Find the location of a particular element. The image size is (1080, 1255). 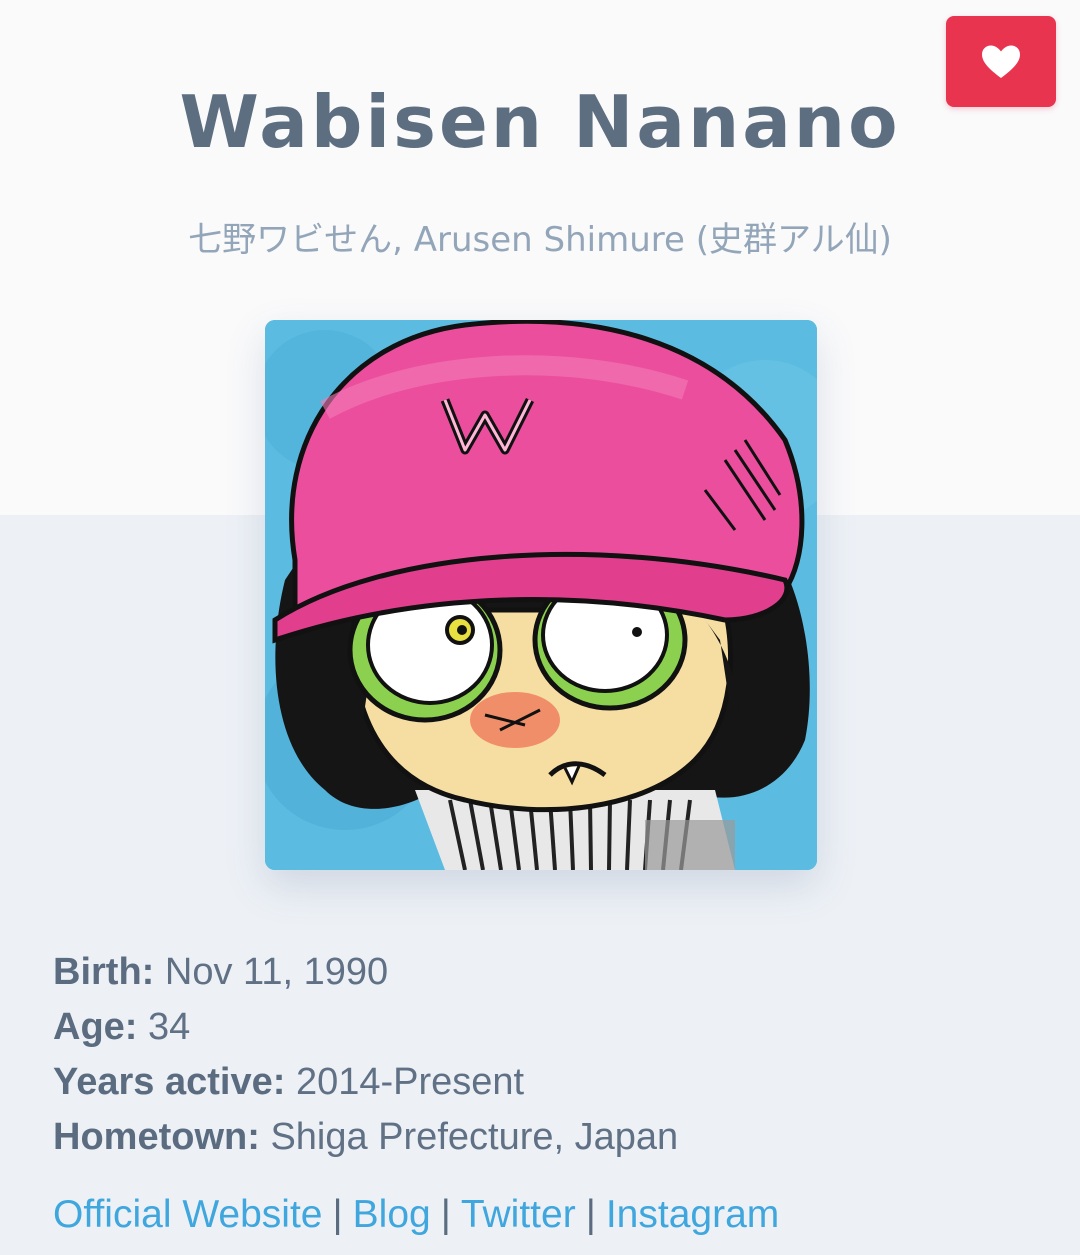

twitter-link: Twitter is located at coordinates (518, 1214).